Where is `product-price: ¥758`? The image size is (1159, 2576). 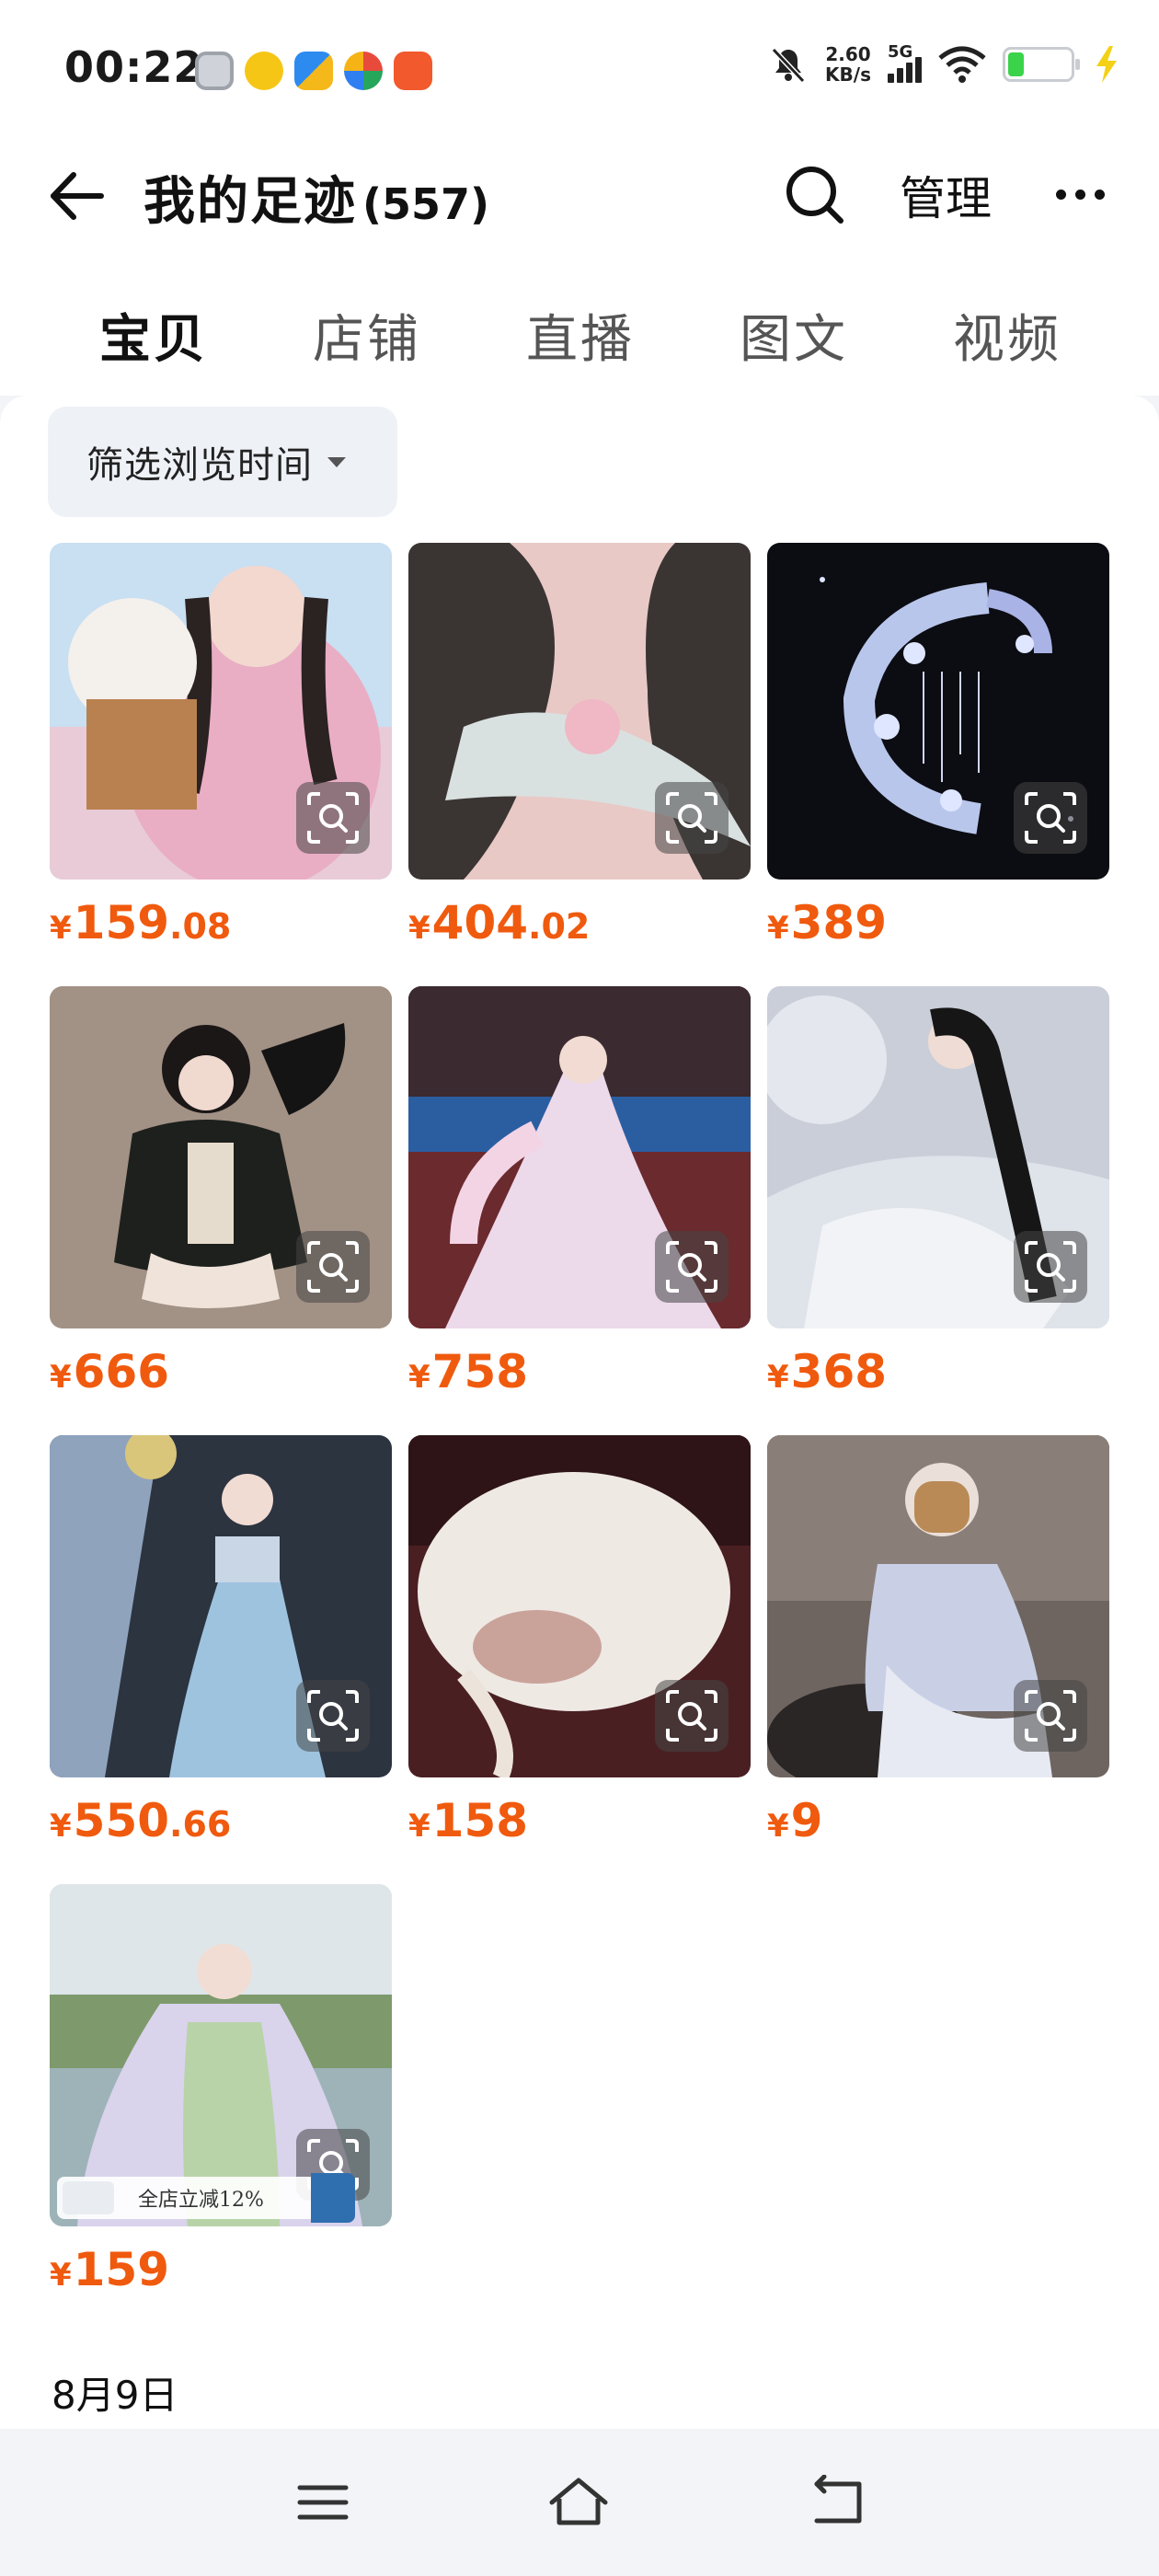 product-price: ¥758 is located at coordinates (579, 1371).